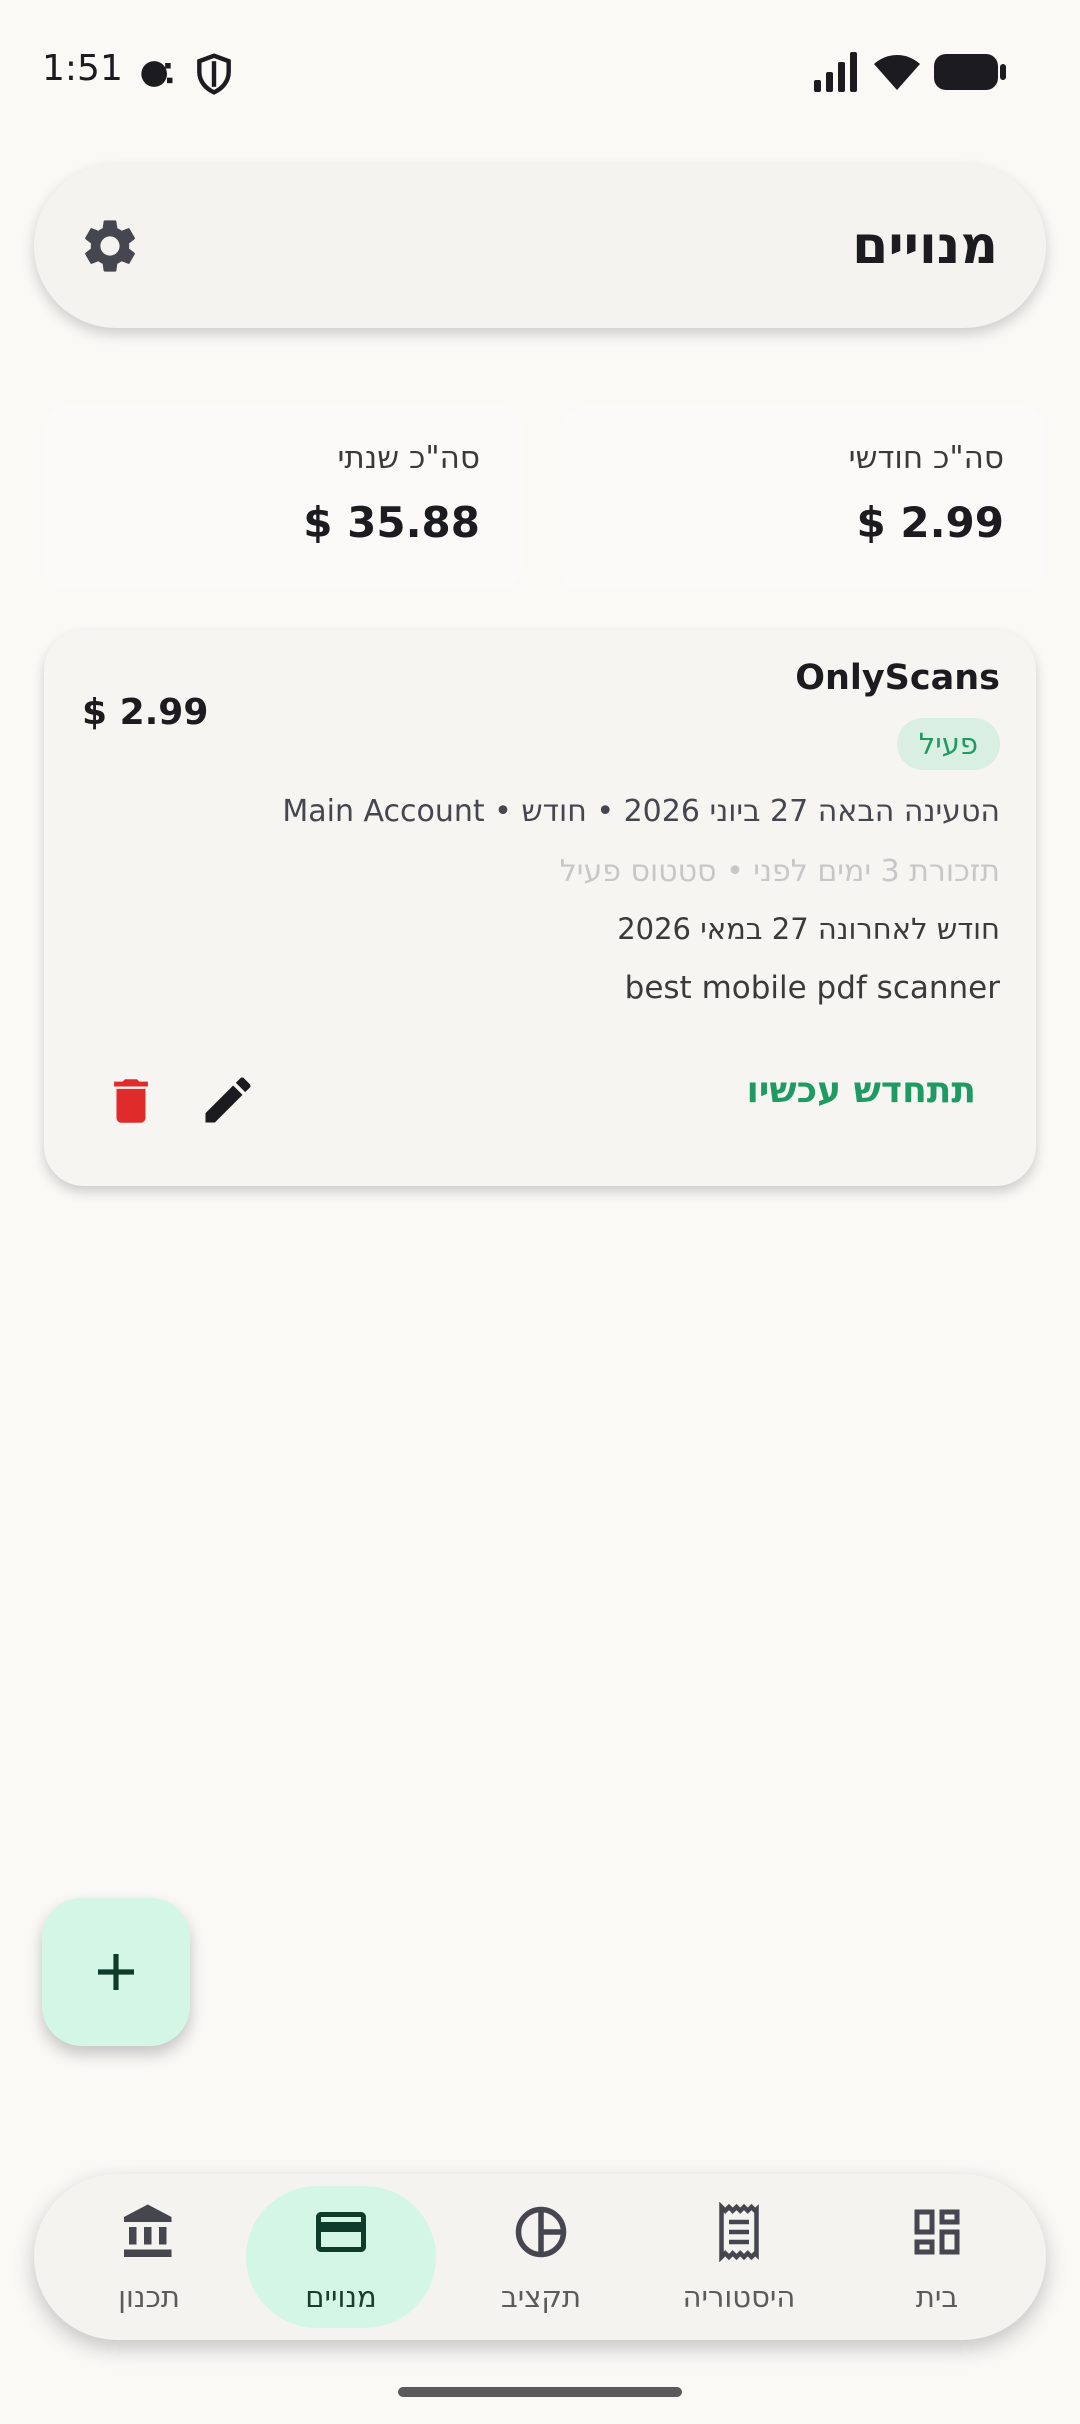 Image resolution: width=1080 pixels, height=2424 pixels. Describe the element at coordinates (540, 246) in the screenshot. I see `app-header: מנויים` at that location.